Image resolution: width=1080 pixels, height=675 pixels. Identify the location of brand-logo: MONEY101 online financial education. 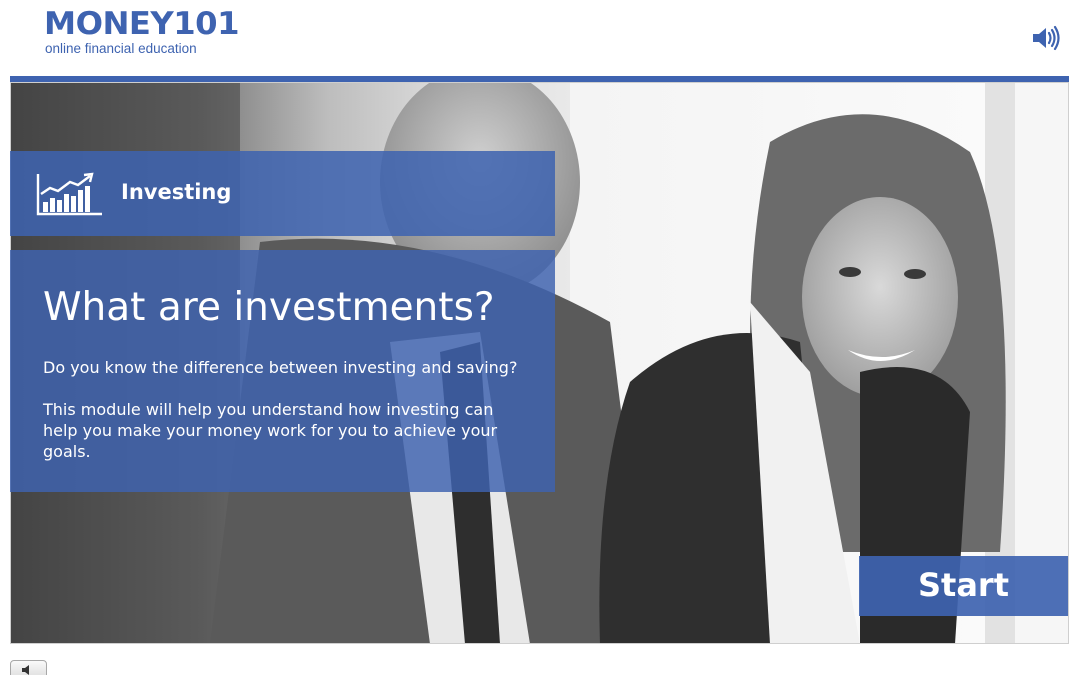
(159, 31).